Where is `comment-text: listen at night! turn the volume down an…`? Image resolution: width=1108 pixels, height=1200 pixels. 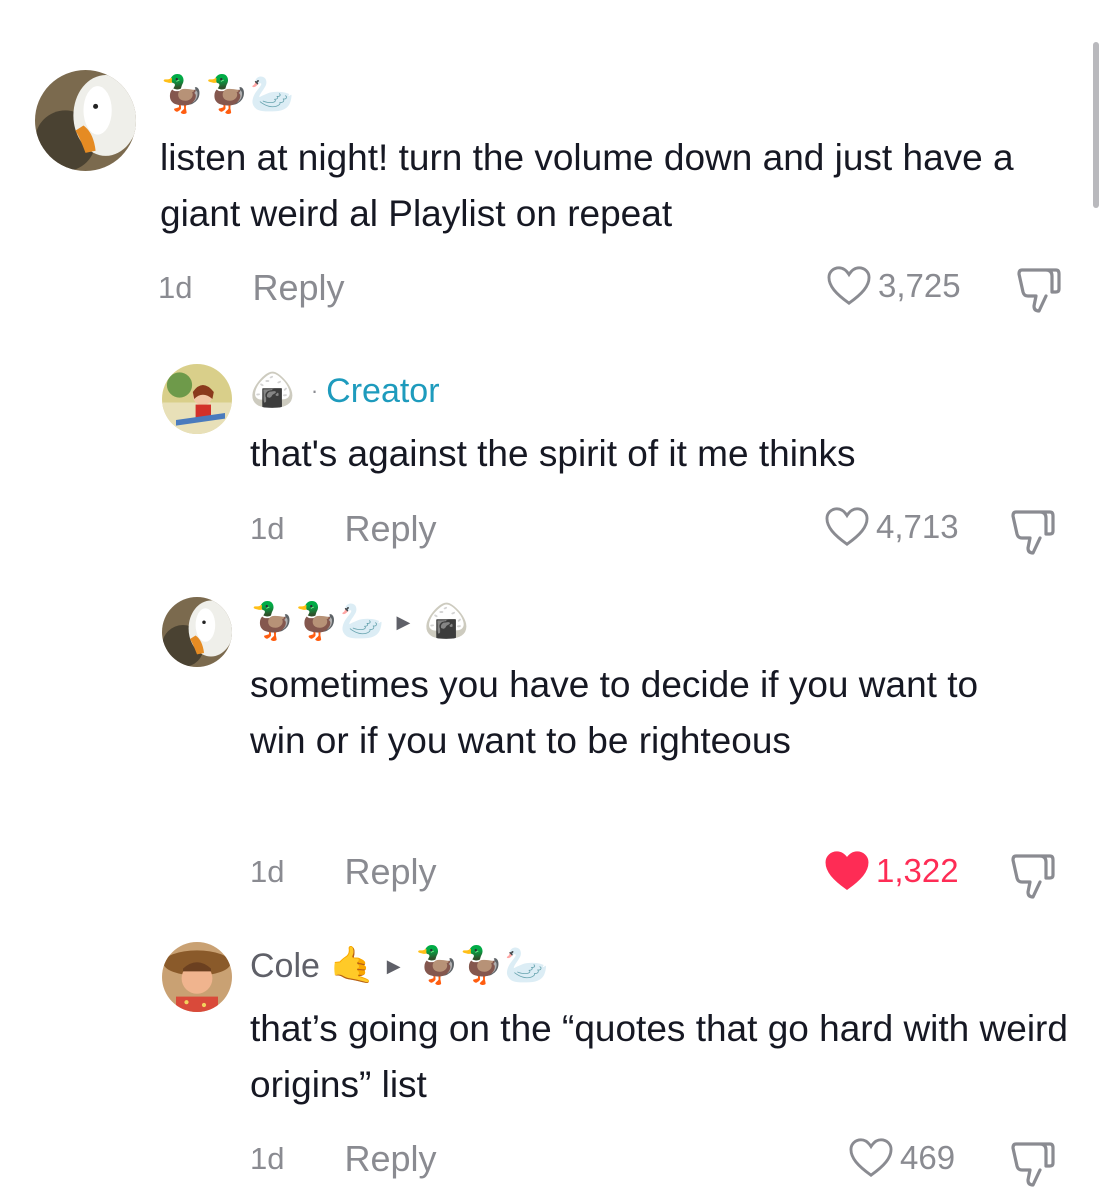
comment-text: listen at night! turn the volume down an… is located at coordinates (587, 185).